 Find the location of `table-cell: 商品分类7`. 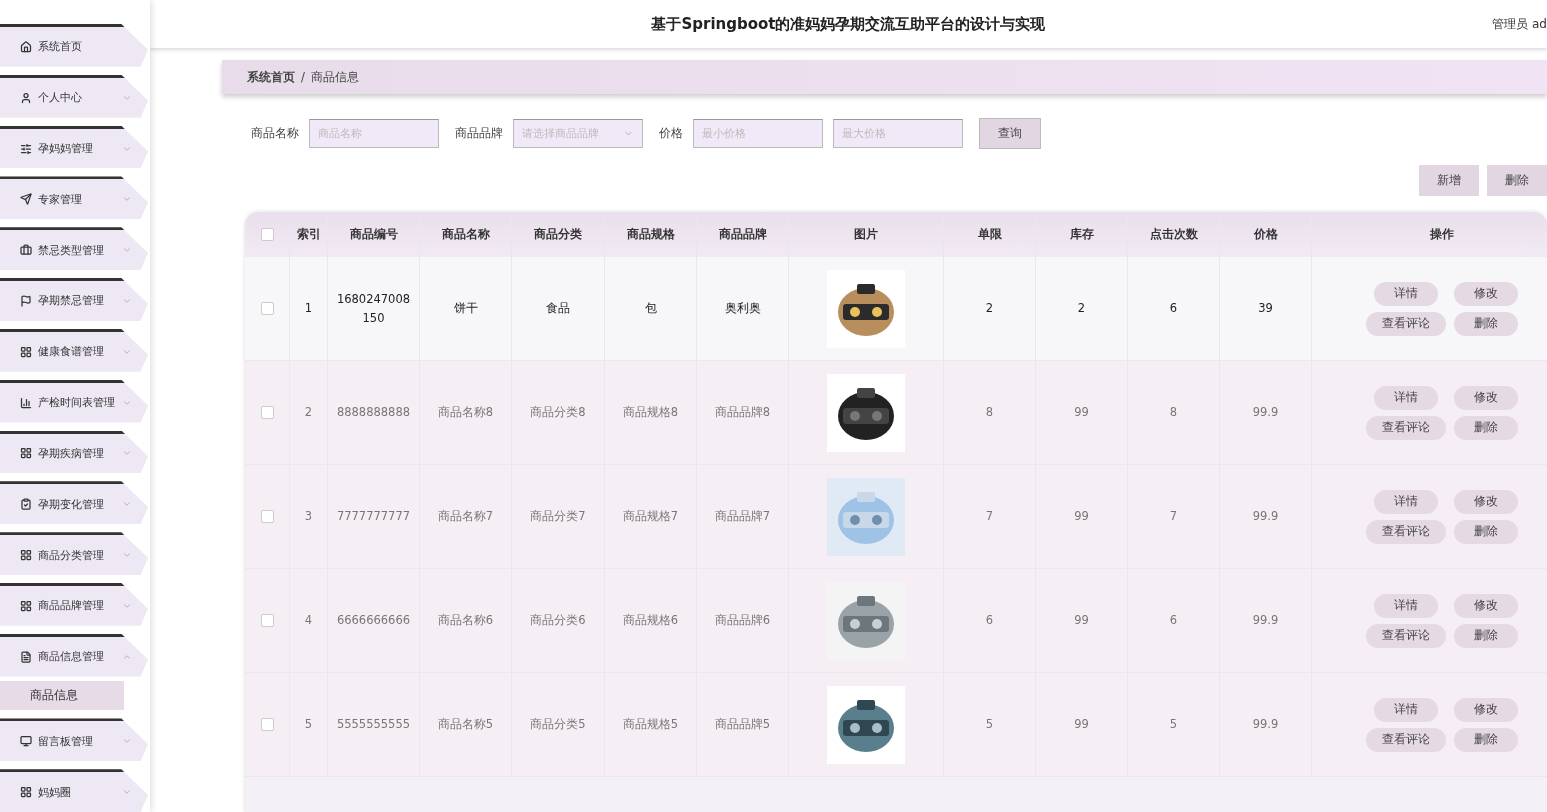

table-cell: 商品分类7 is located at coordinates (558, 516).